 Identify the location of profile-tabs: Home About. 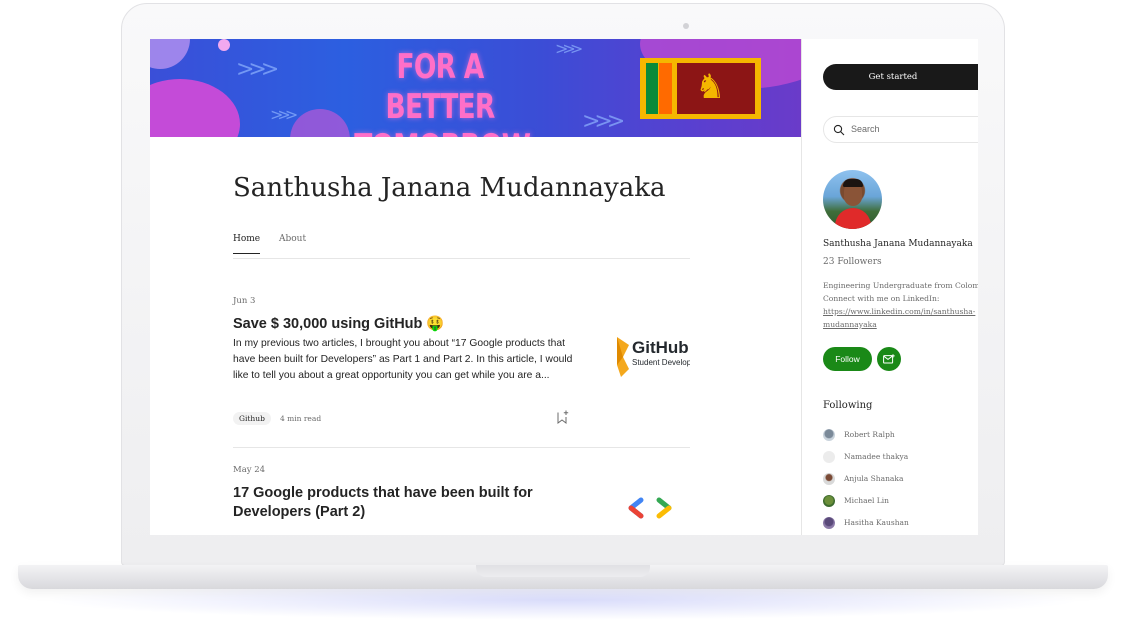
(461, 246).